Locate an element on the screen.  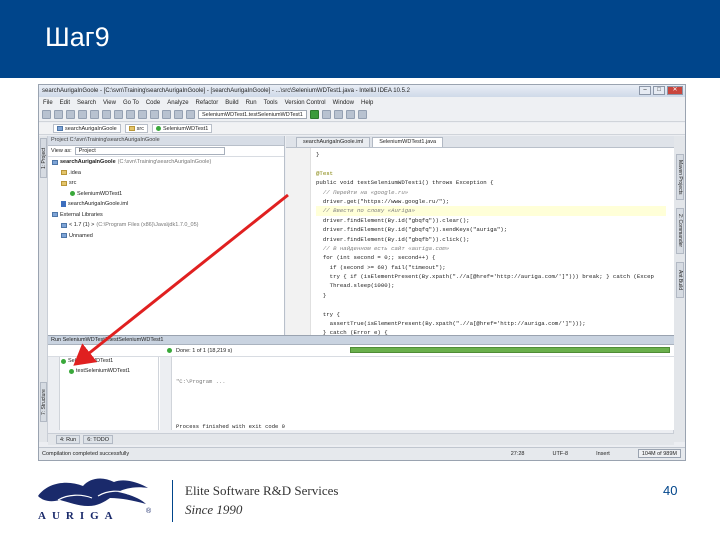
company-name: Elite Software R&D Services is located at coordinates (262, 490).